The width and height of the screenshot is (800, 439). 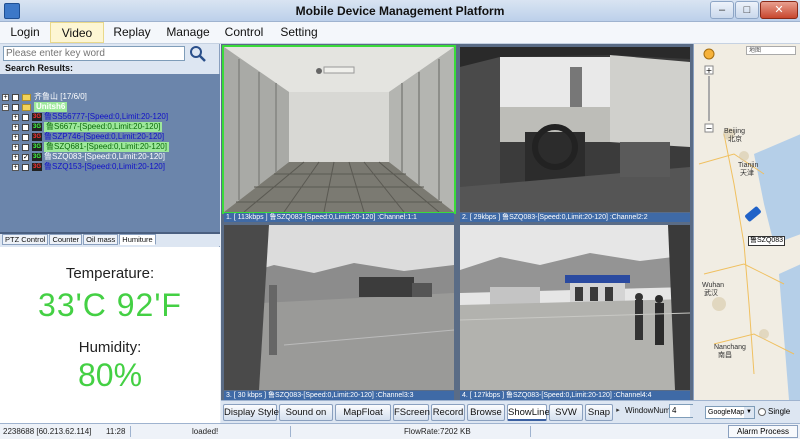 What do you see at coordinates (486, 412) in the screenshot?
I see `browse-button: Browse` at bounding box center [486, 412].